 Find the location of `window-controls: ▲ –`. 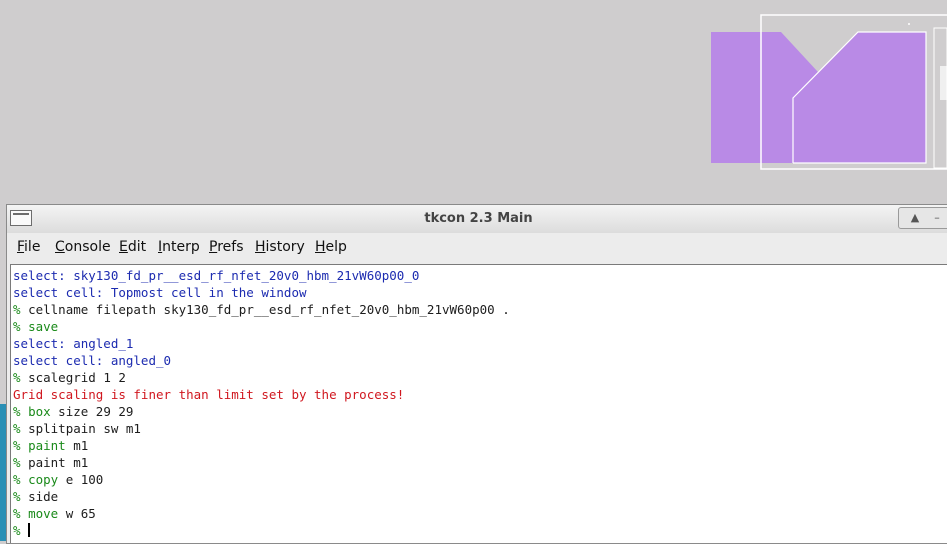

window-controls: ▲ – is located at coordinates (922, 218).